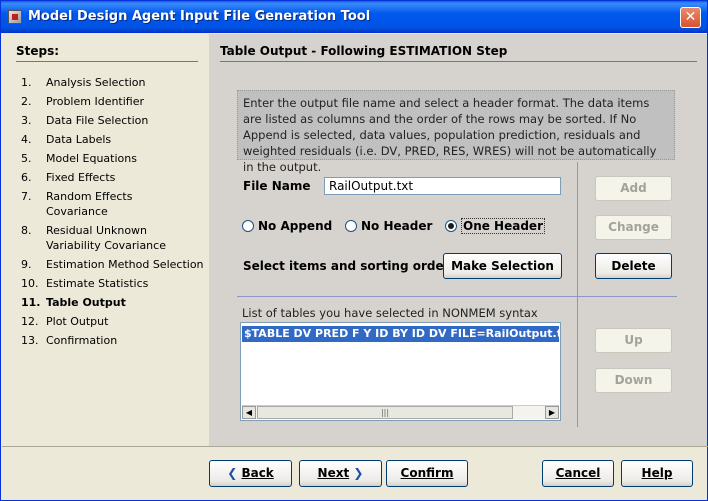  Describe the element at coordinates (633, 188) in the screenshot. I see `add-button: Add` at that location.